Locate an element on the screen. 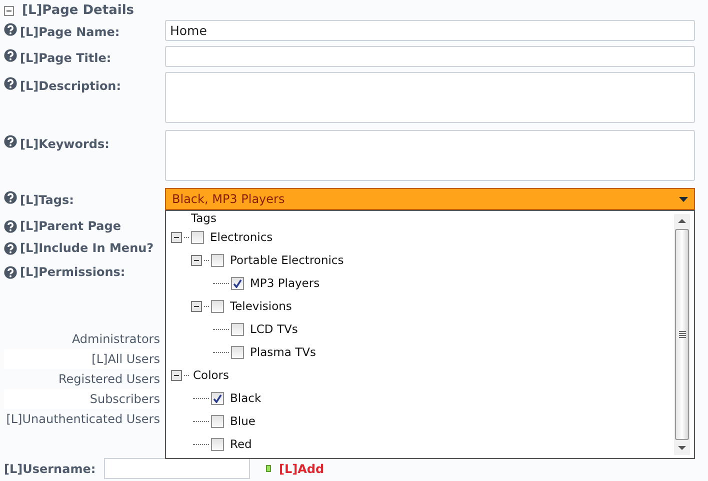 The image size is (708, 481). field-label: [L]Keywords: is located at coordinates (65, 144).